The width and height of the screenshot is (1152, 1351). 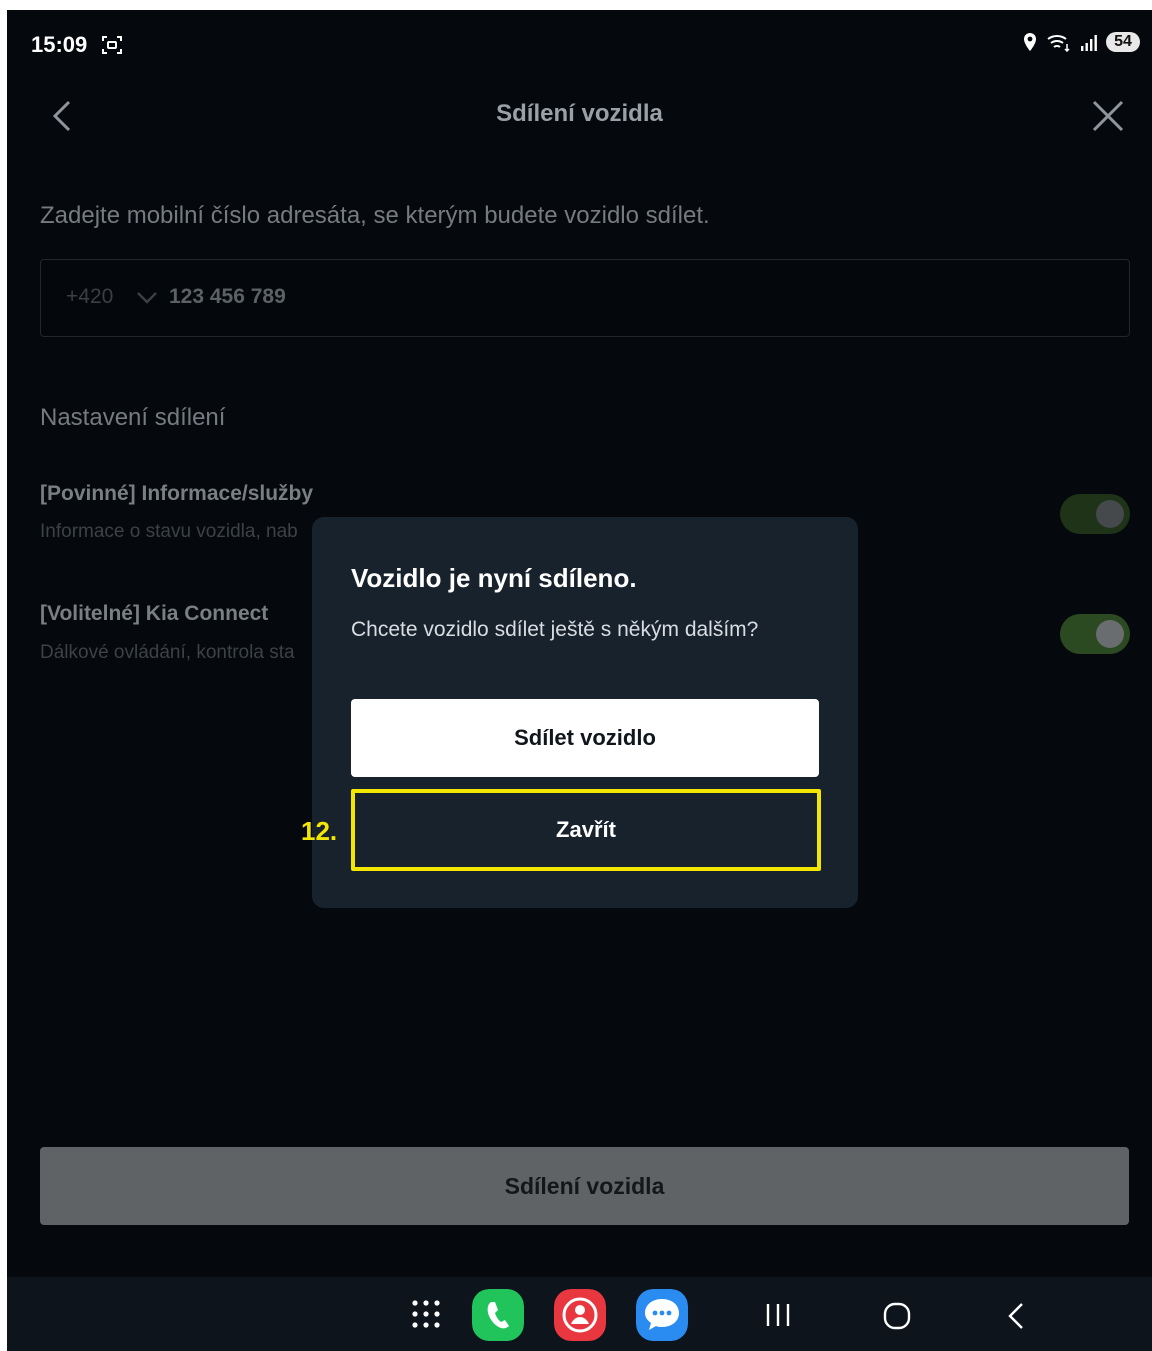 What do you see at coordinates (584, 1186) in the screenshot?
I see `share-vehicle-button: Sdílení vozidla` at bounding box center [584, 1186].